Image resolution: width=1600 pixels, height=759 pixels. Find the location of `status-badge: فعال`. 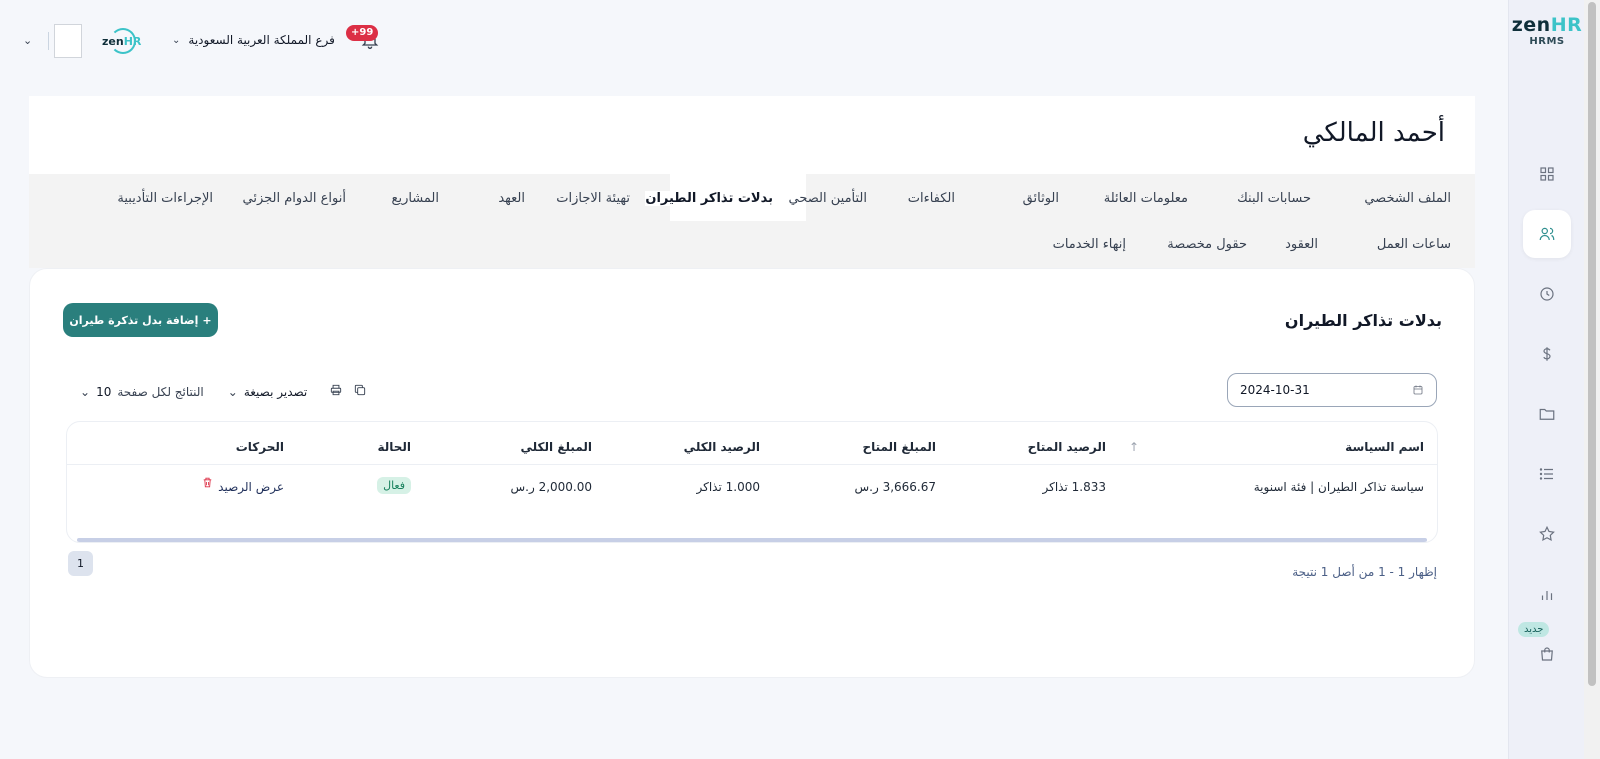

status-badge: فعال is located at coordinates (394, 485).